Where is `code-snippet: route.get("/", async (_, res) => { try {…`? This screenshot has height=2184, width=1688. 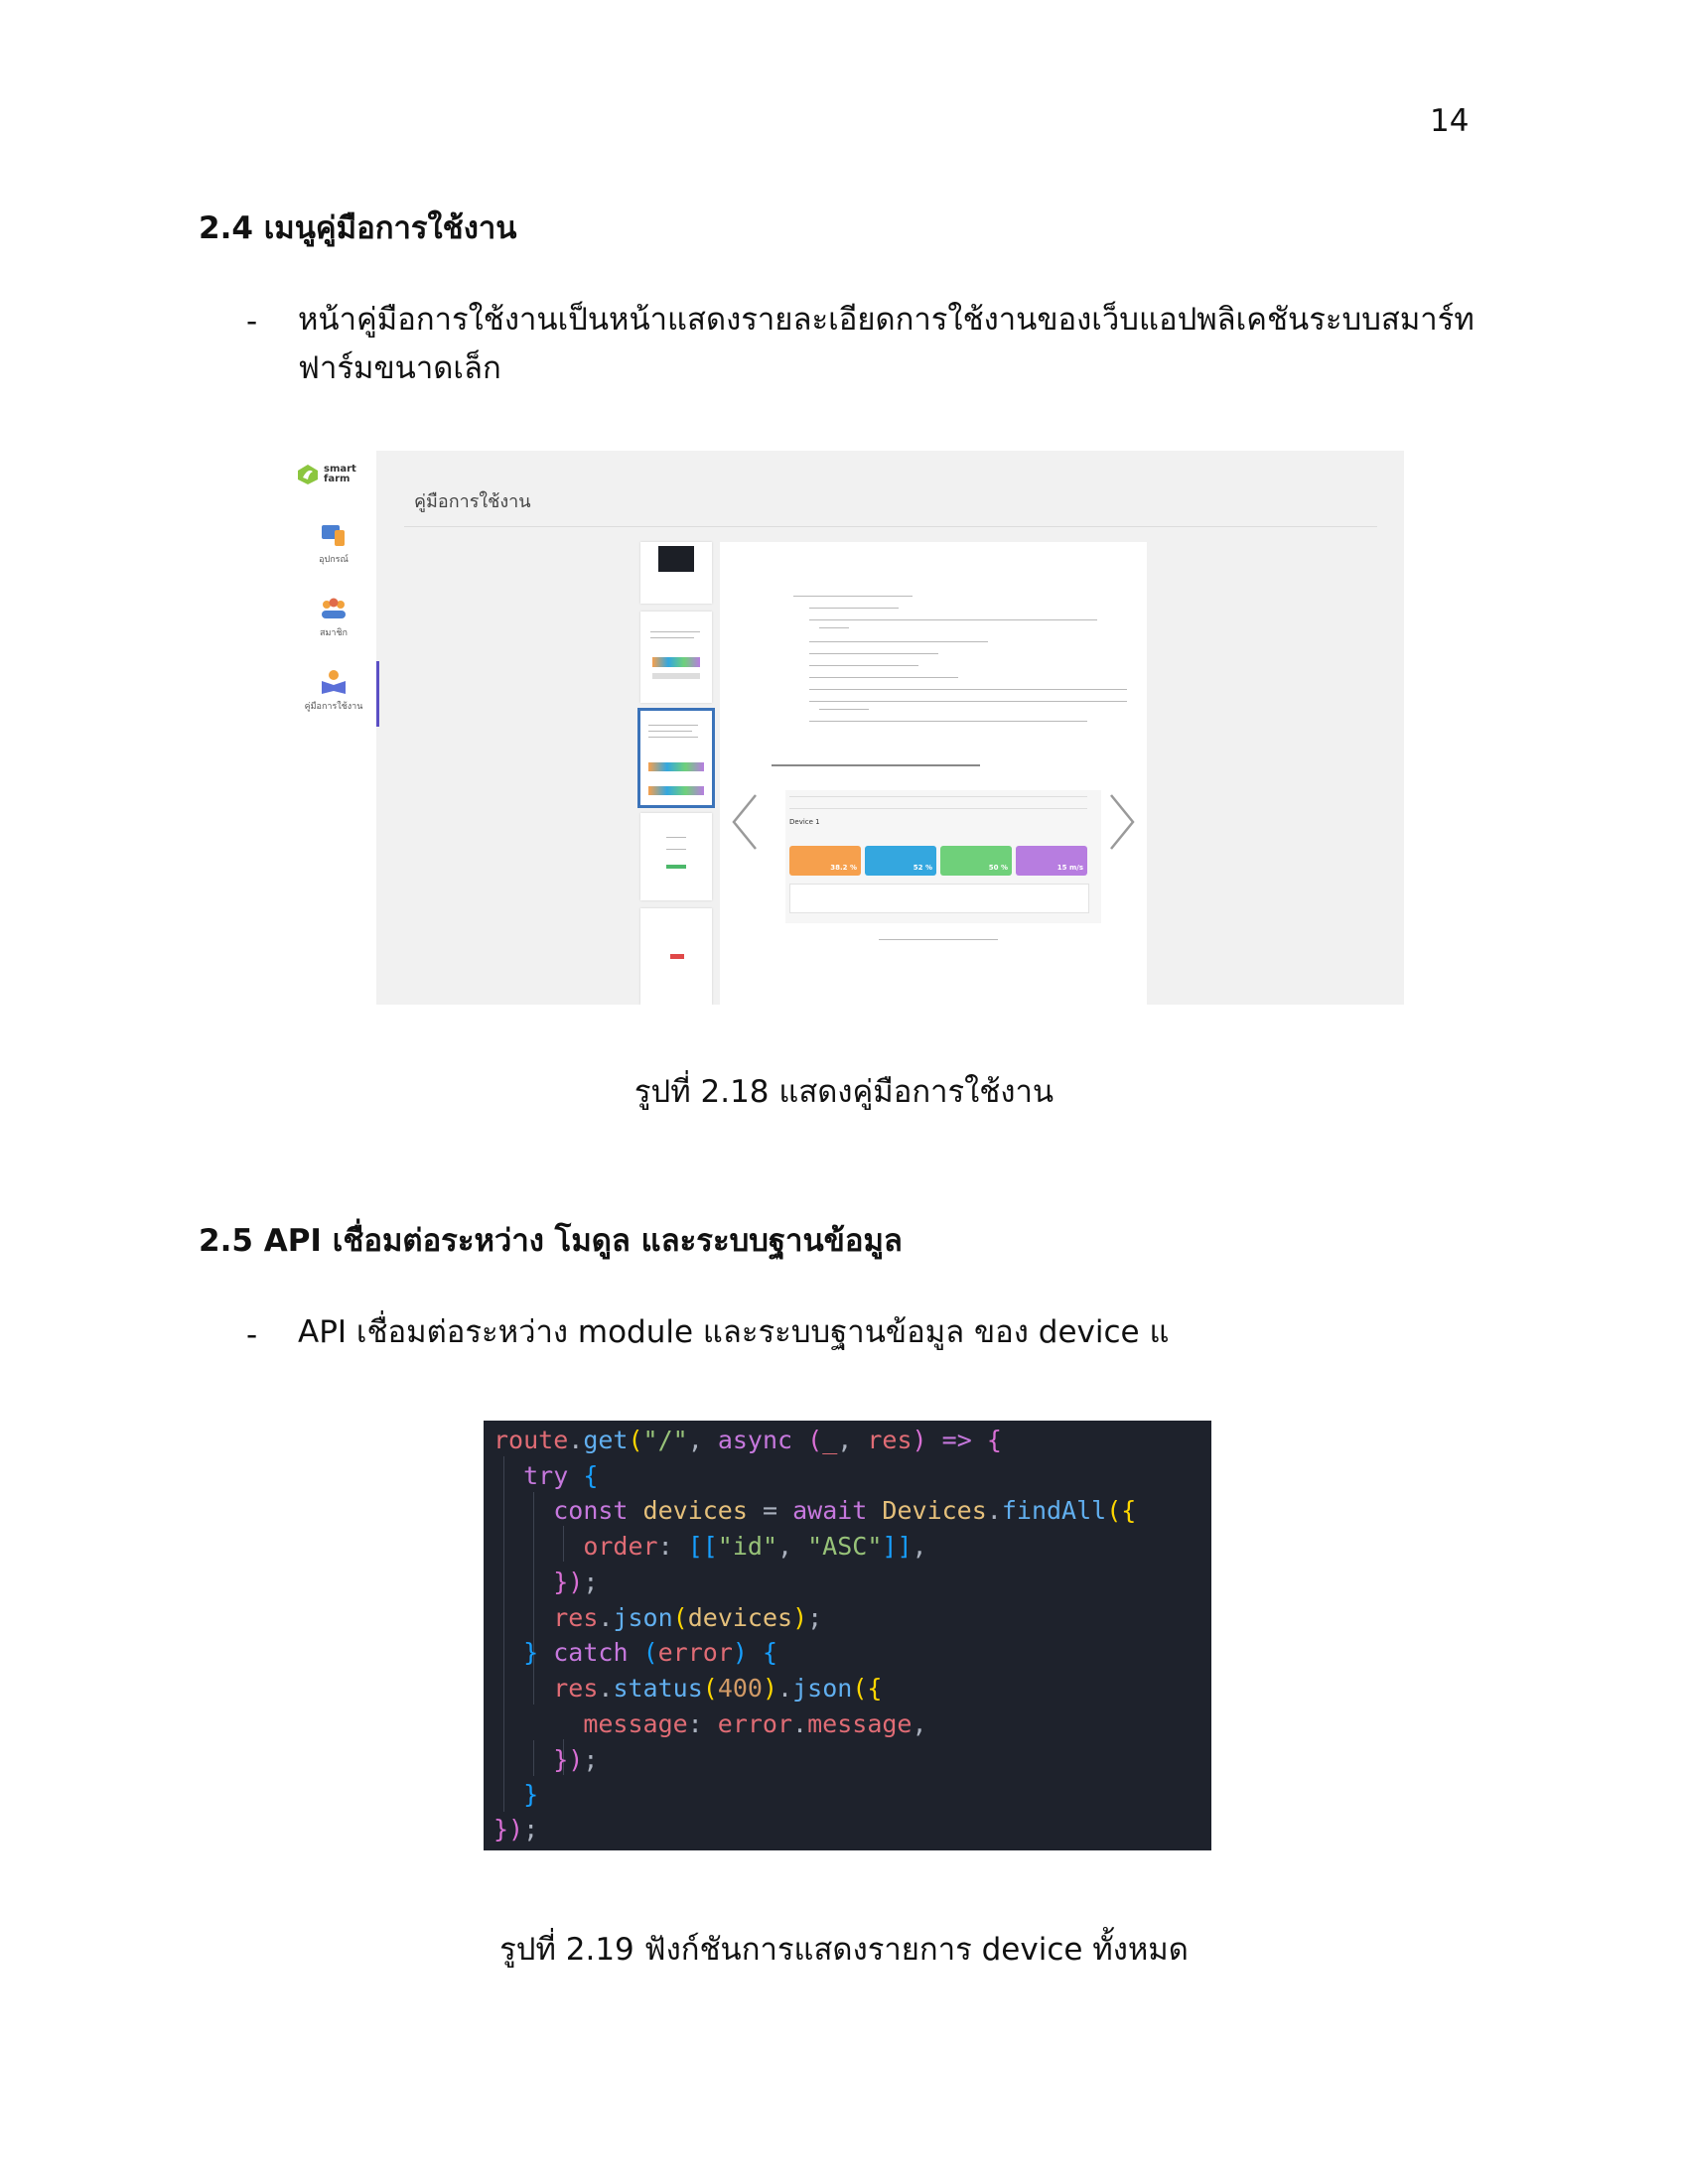
code-snippet: route.get("/", async (_, res) => { try {… is located at coordinates (847, 1635).